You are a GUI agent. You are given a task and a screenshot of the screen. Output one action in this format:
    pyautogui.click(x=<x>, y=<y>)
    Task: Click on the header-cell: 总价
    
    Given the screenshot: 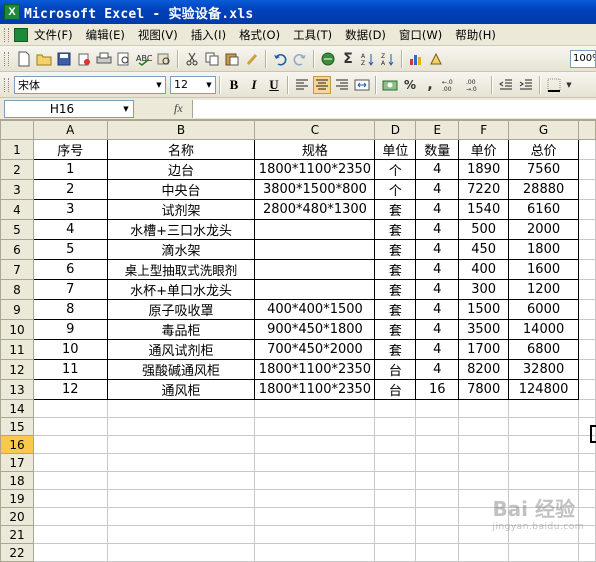 What is the action you would take?
    pyautogui.click(x=544, y=149)
    